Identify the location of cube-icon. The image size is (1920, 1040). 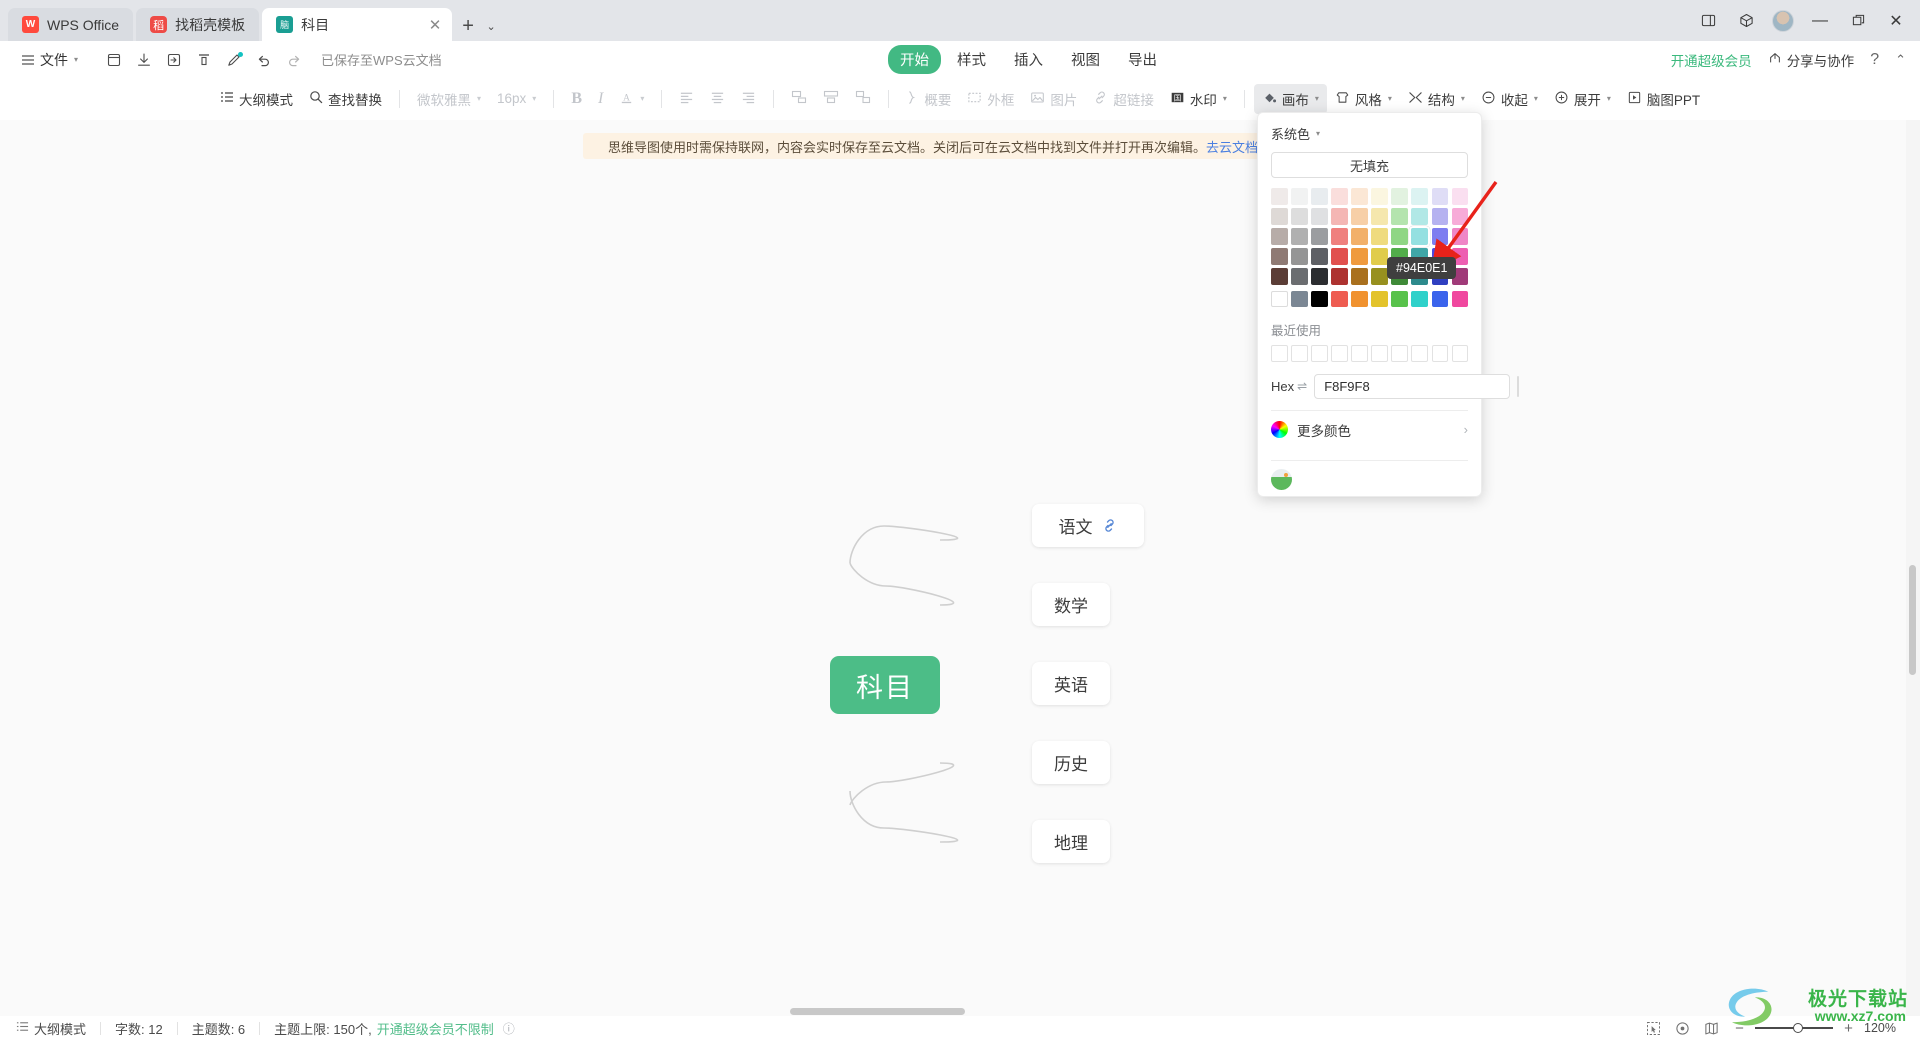
(1746, 21).